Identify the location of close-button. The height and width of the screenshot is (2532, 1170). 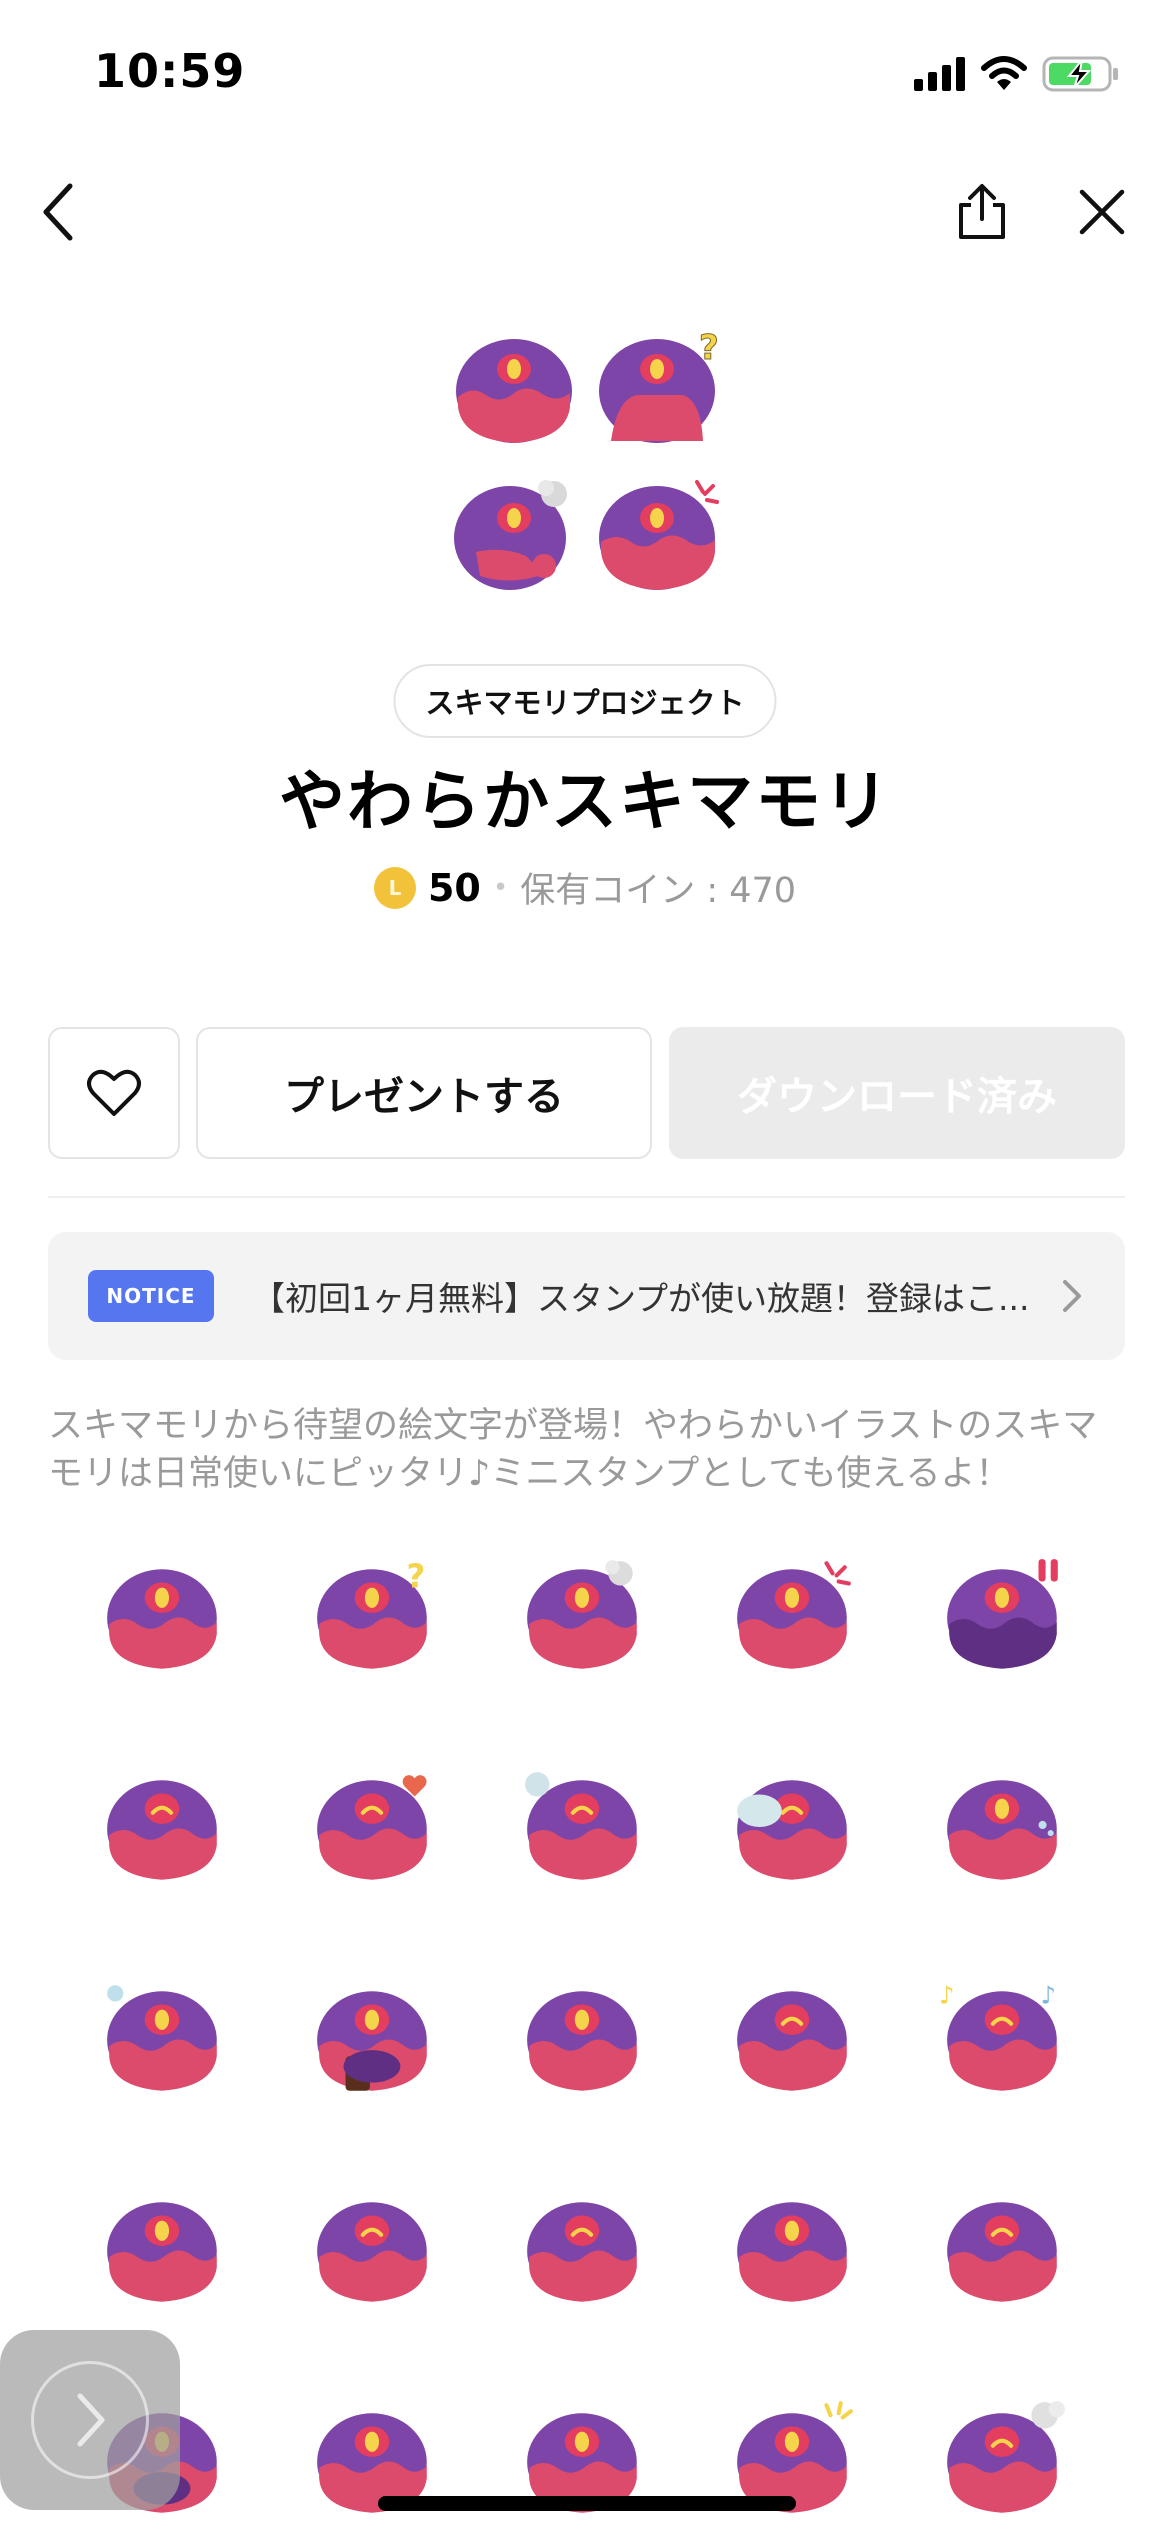
(1102, 212).